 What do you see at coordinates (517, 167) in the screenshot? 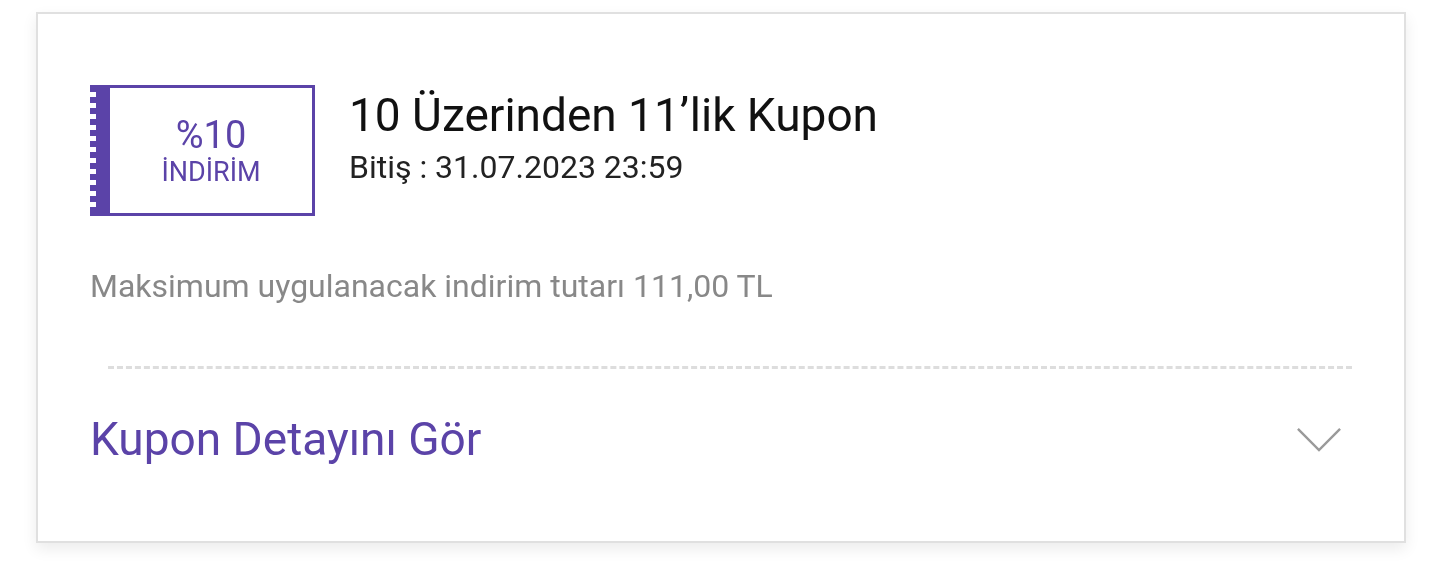
I see `expiry-date: Bitiş : 31.07.2023 23:59` at bounding box center [517, 167].